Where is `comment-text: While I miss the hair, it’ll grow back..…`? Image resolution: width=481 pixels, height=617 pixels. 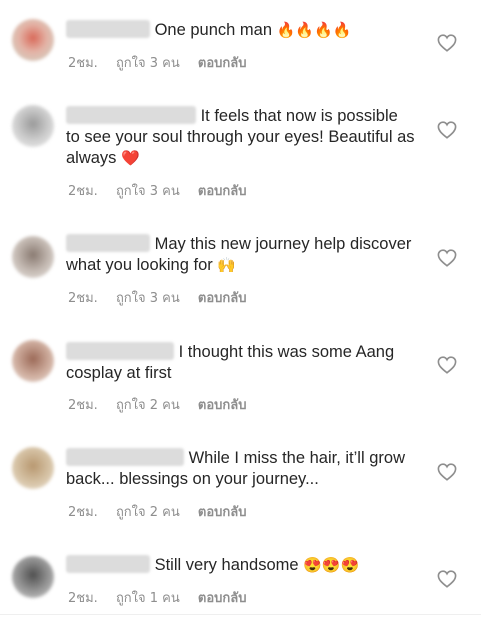 comment-text: While I miss the hair, it’ll grow back..… is located at coordinates (241, 469).